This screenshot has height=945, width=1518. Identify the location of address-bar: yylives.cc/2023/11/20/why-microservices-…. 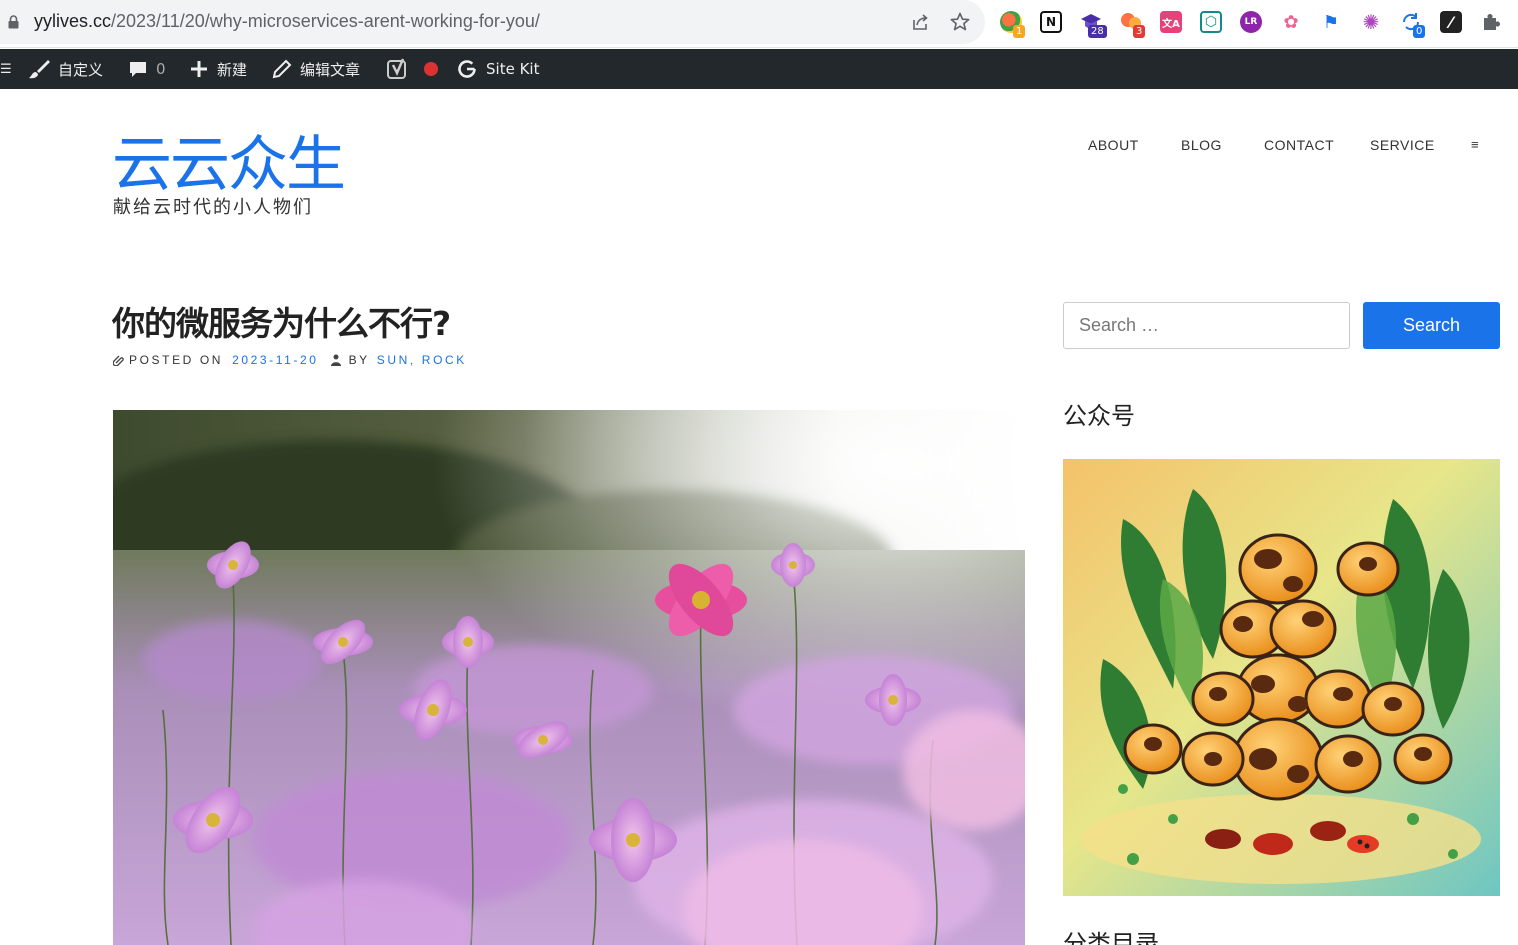
(492, 22).